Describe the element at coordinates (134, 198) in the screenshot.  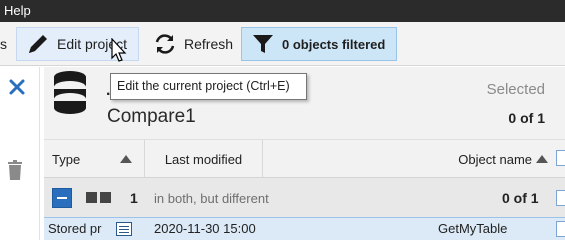
I see `group-count: 1` at that location.